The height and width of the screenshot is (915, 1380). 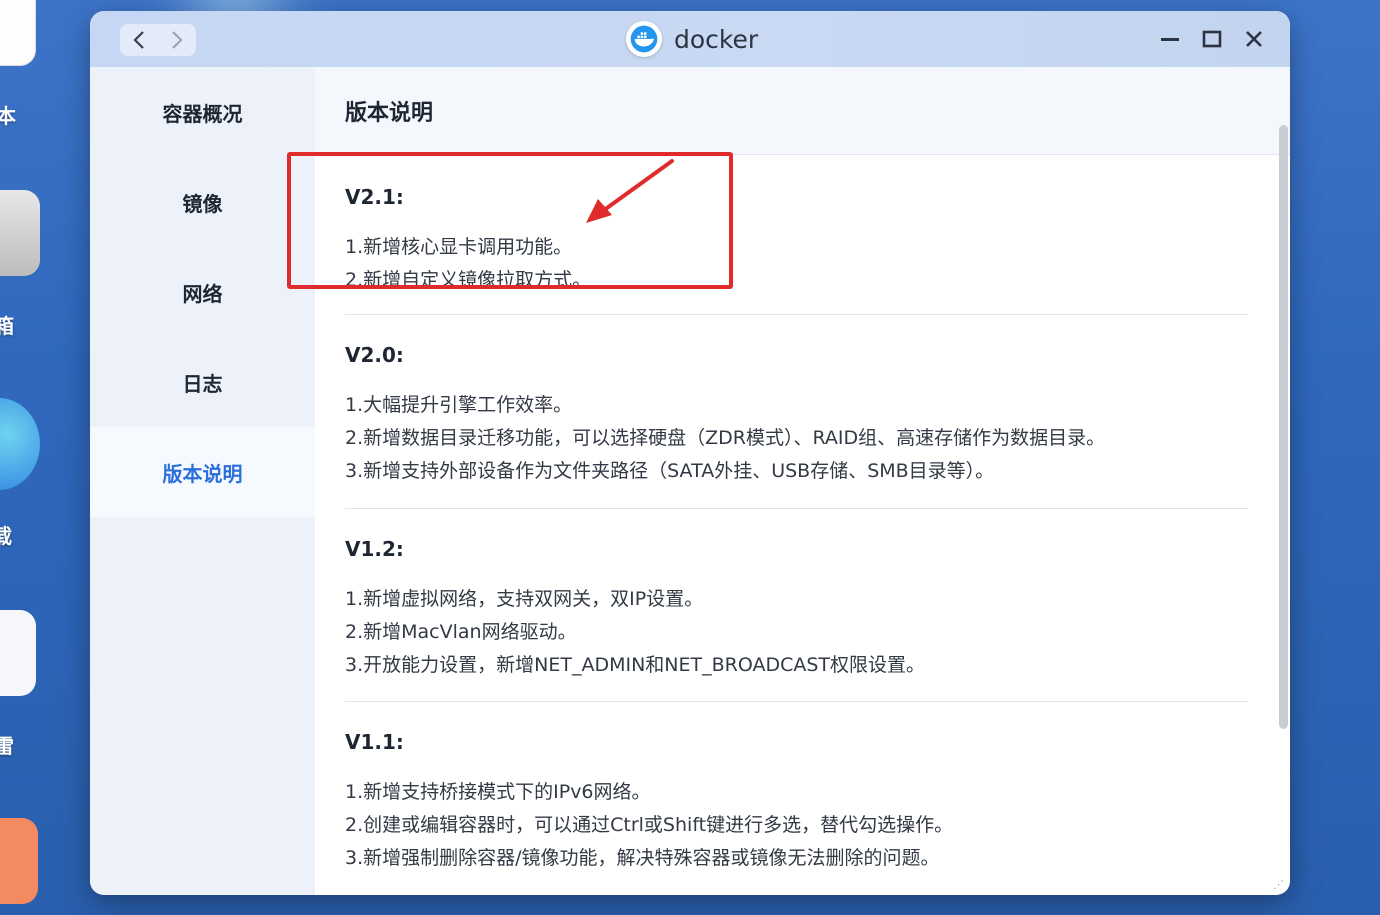 I want to click on close-button, so click(x=1254, y=39).